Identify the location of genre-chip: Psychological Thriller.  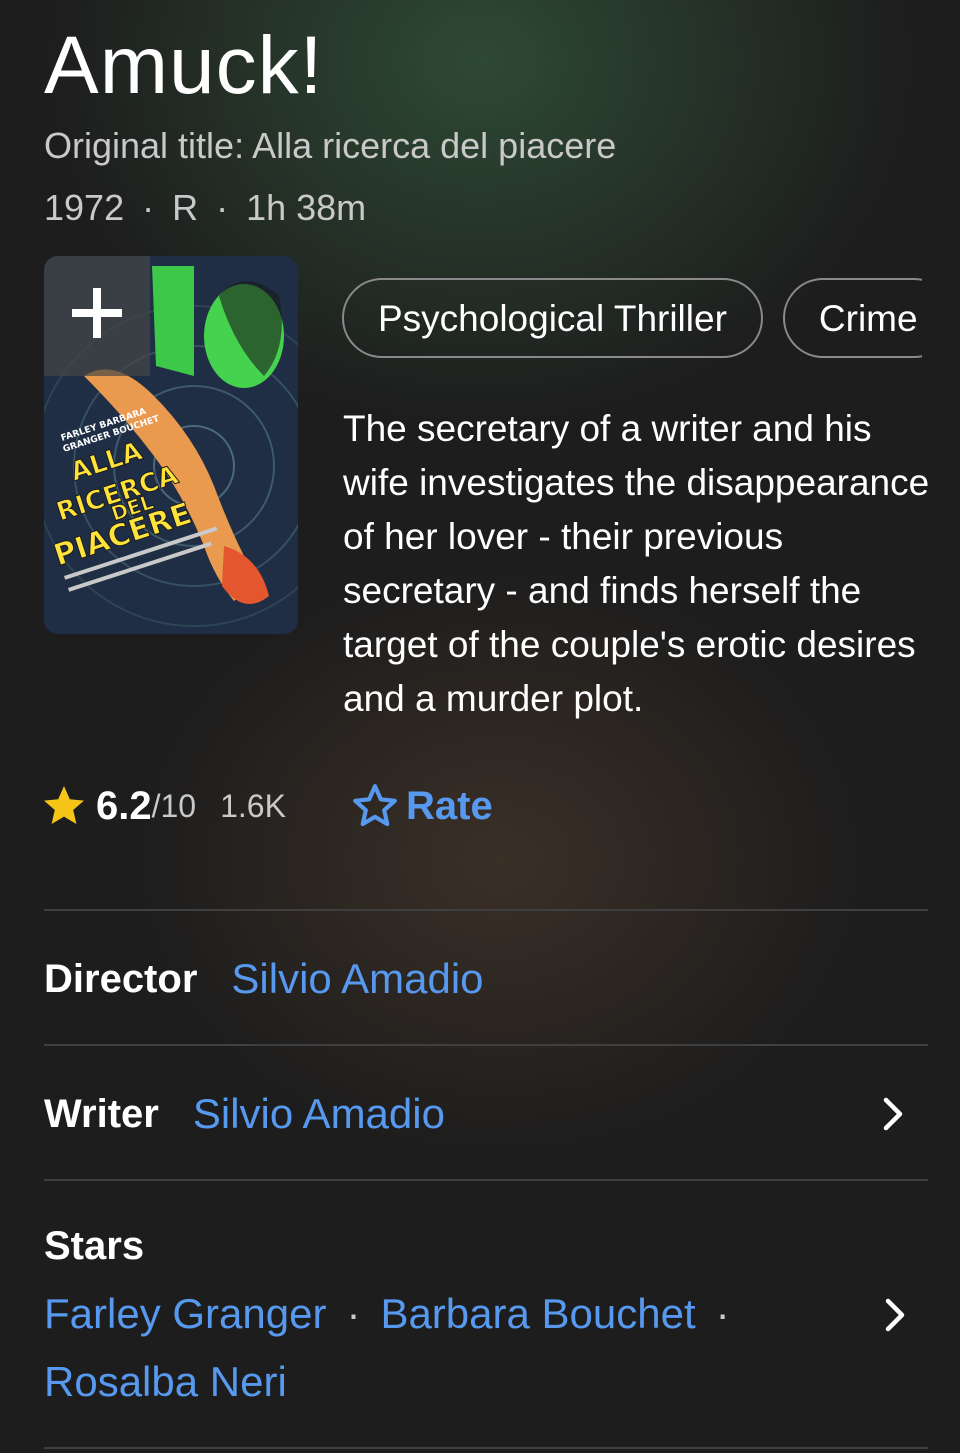
(552, 318).